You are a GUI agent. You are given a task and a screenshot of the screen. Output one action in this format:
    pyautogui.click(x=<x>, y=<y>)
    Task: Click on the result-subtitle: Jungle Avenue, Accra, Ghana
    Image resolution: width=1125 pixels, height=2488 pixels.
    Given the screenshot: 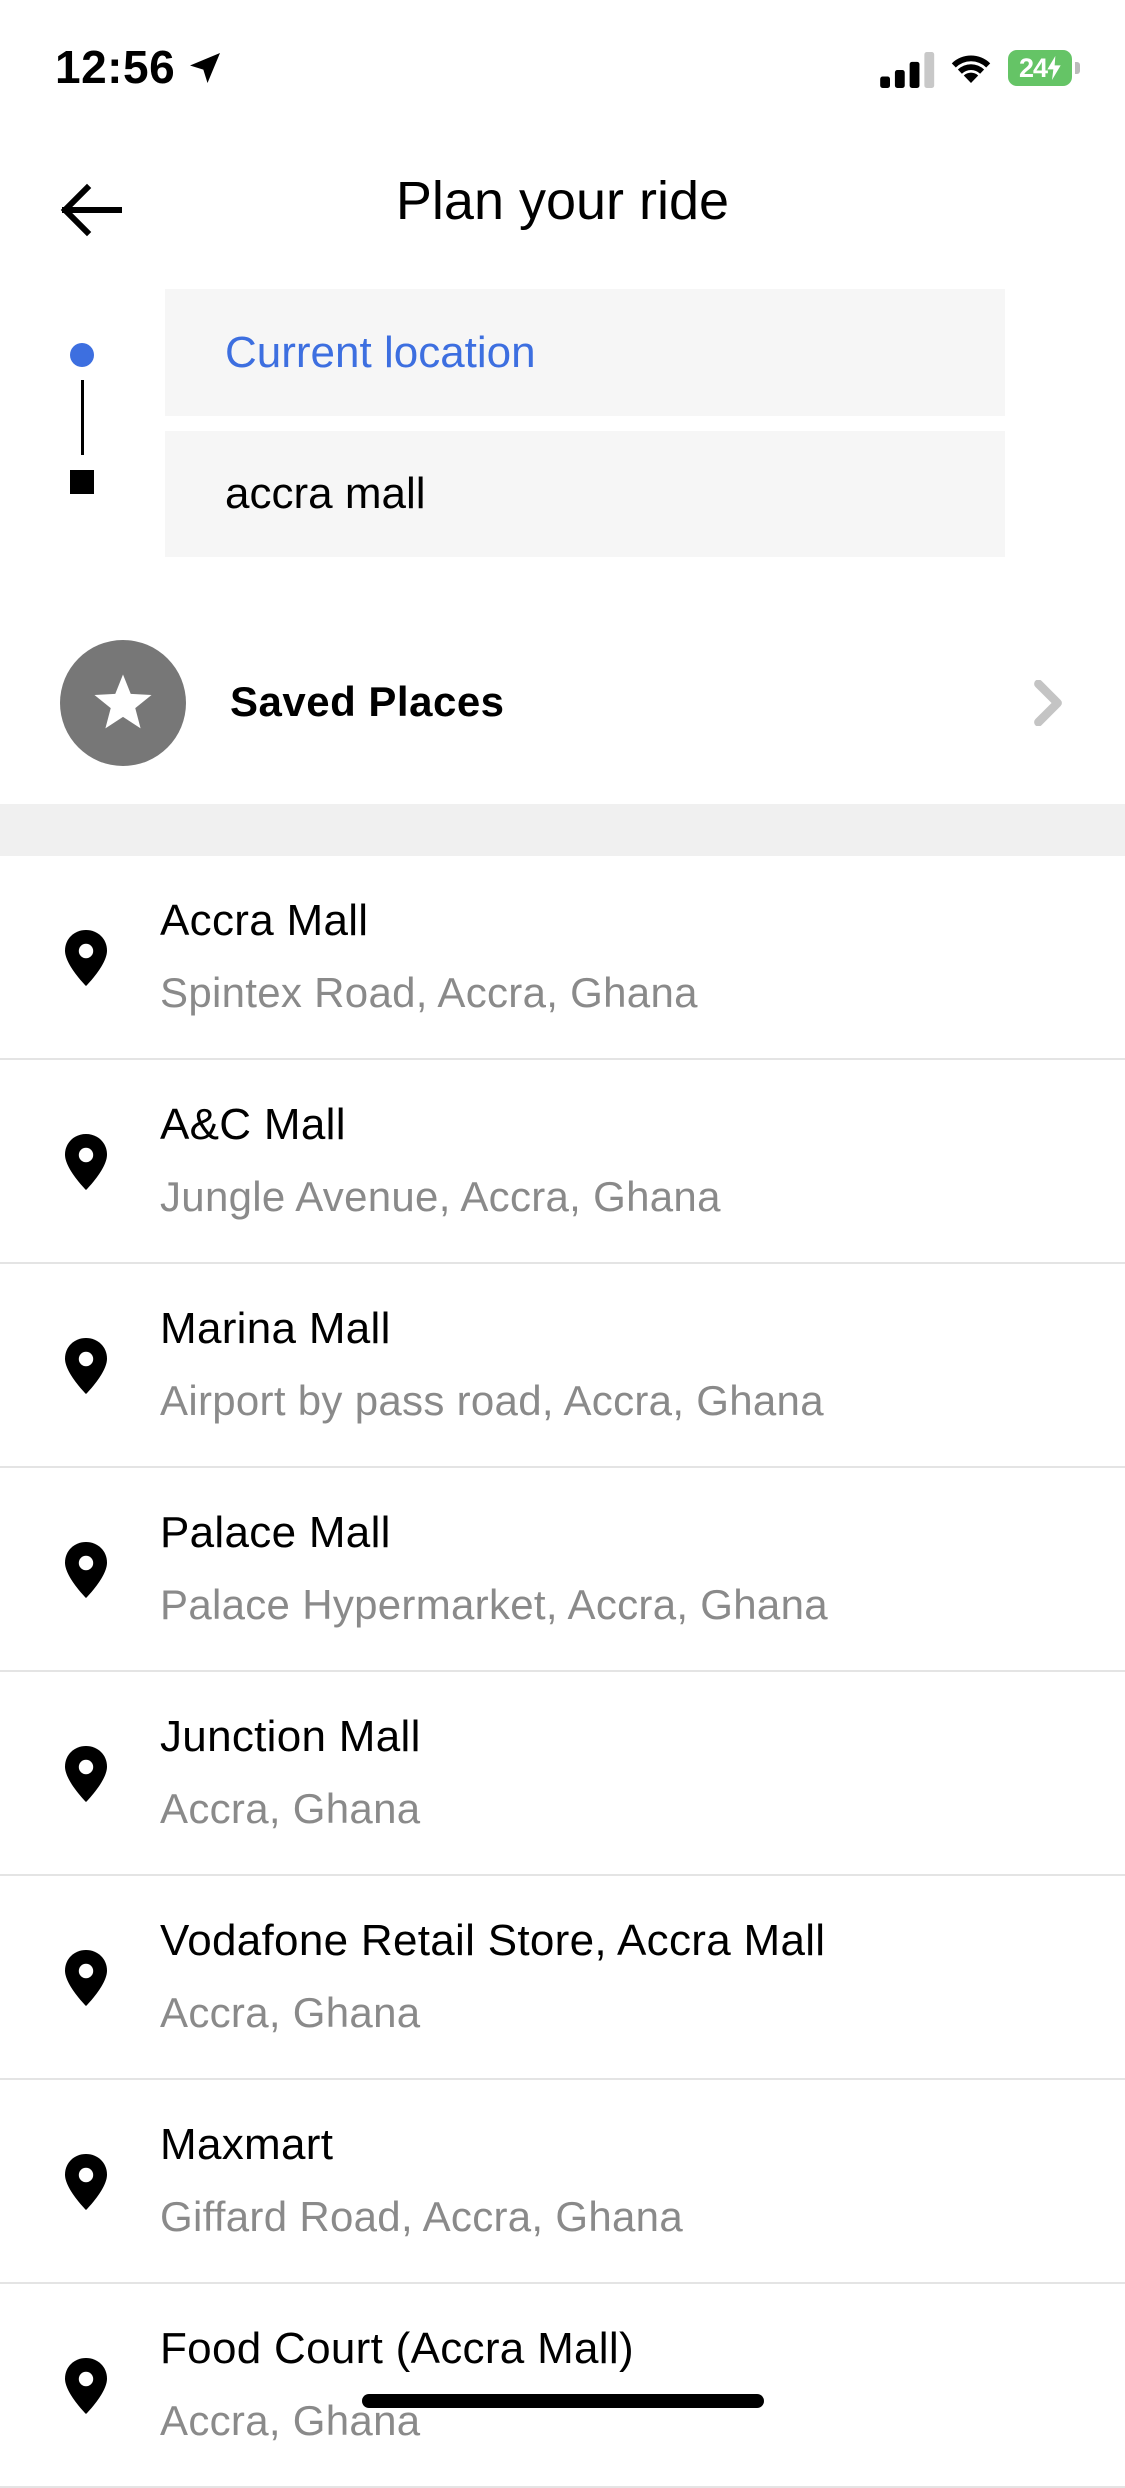 What is the action you would take?
    pyautogui.click(x=440, y=1196)
    